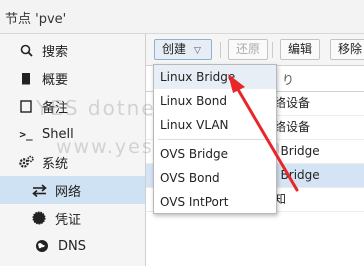 The image size is (364, 266). What do you see at coordinates (68, 192) in the screenshot?
I see `sidebar-item-label: 网络` at bounding box center [68, 192].